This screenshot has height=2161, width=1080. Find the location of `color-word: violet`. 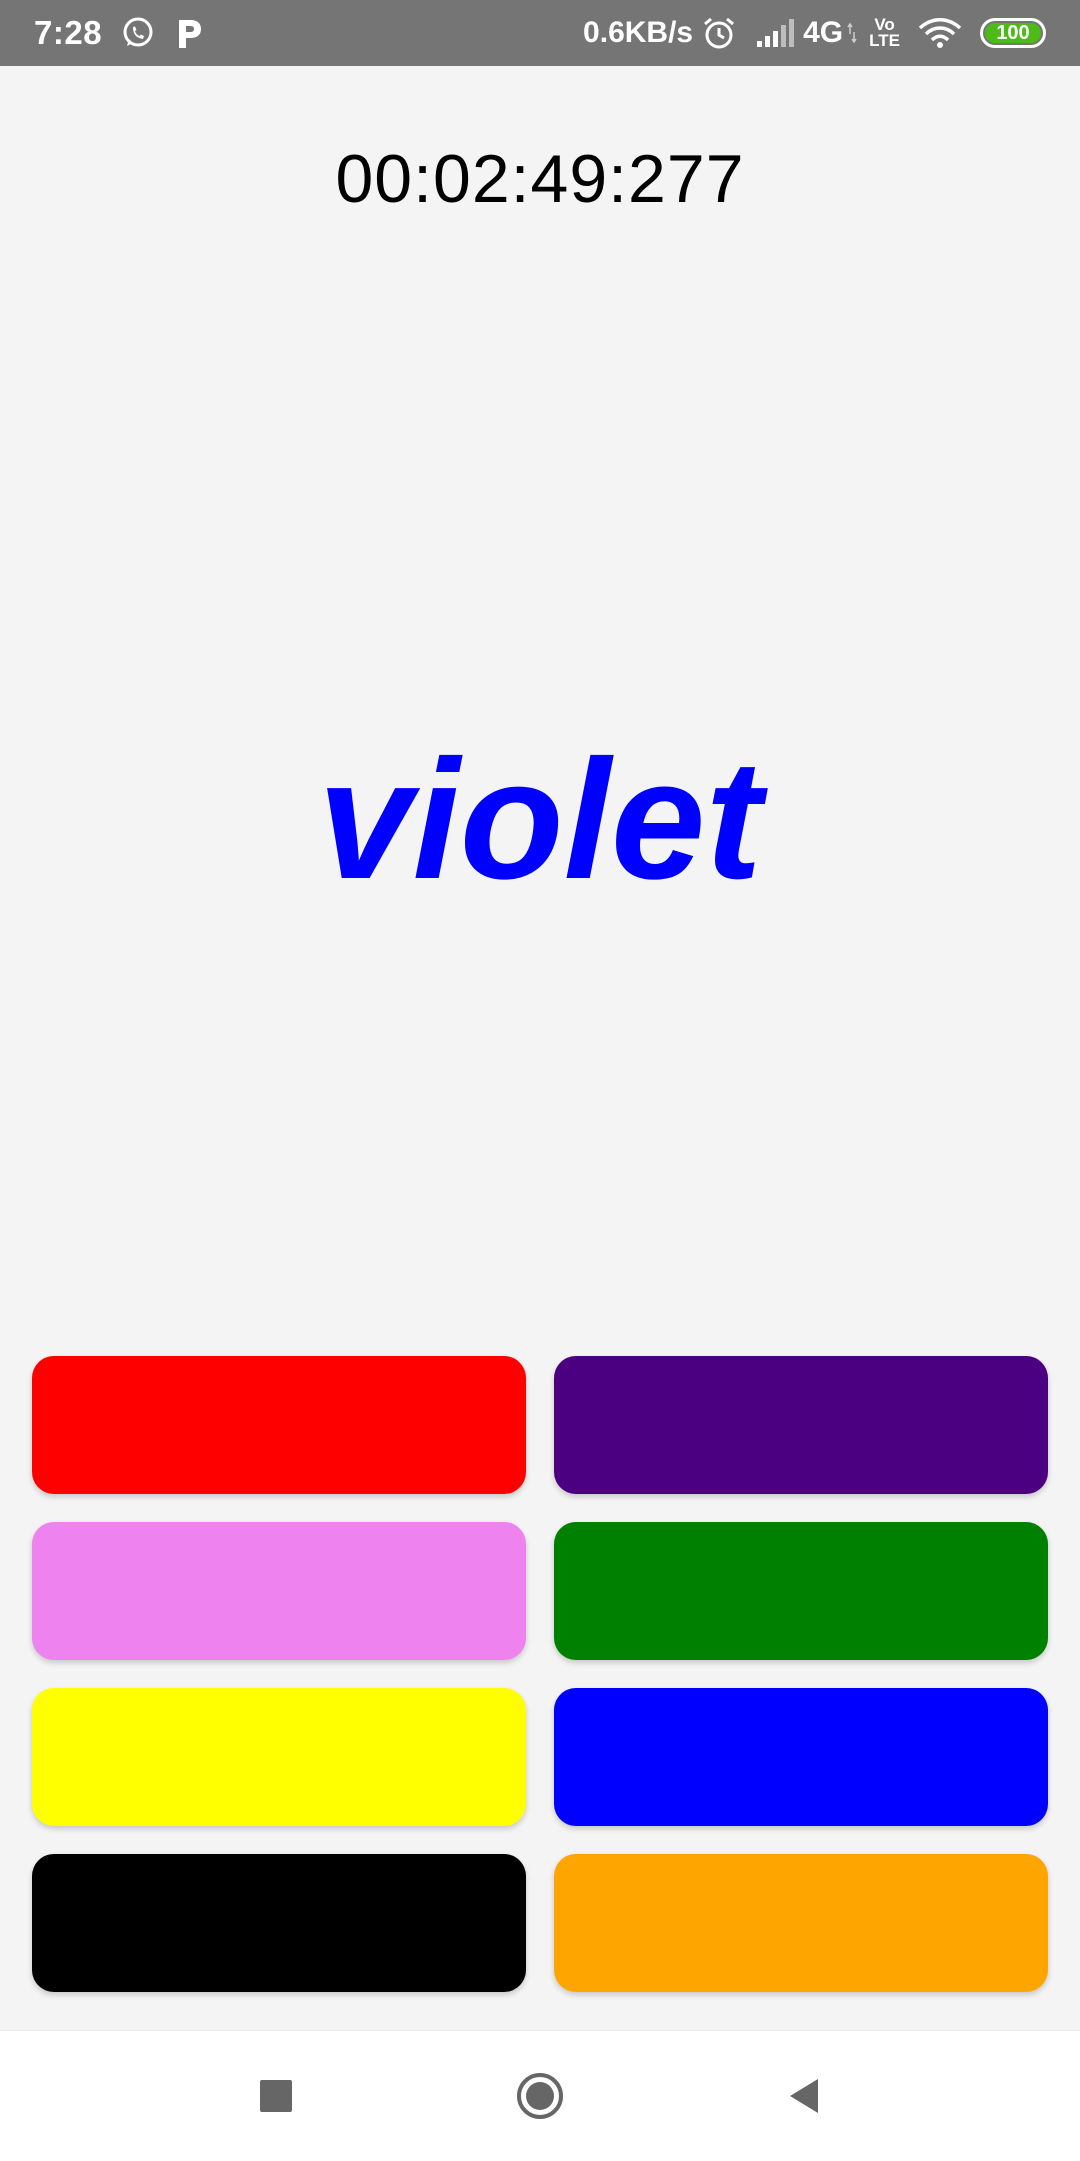

color-word: violet is located at coordinates (539, 820).